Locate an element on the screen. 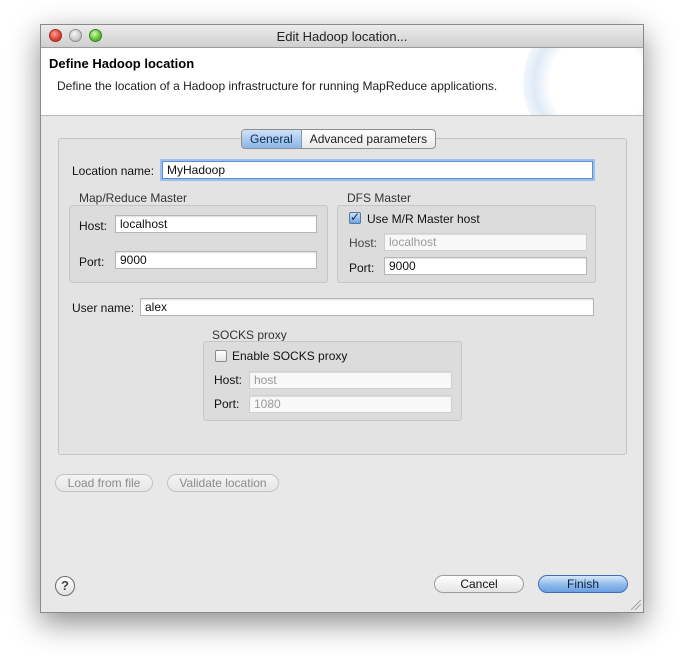 This screenshot has height=666, width=682. dfs-host-input: localhost is located at coordinates (485, 242).